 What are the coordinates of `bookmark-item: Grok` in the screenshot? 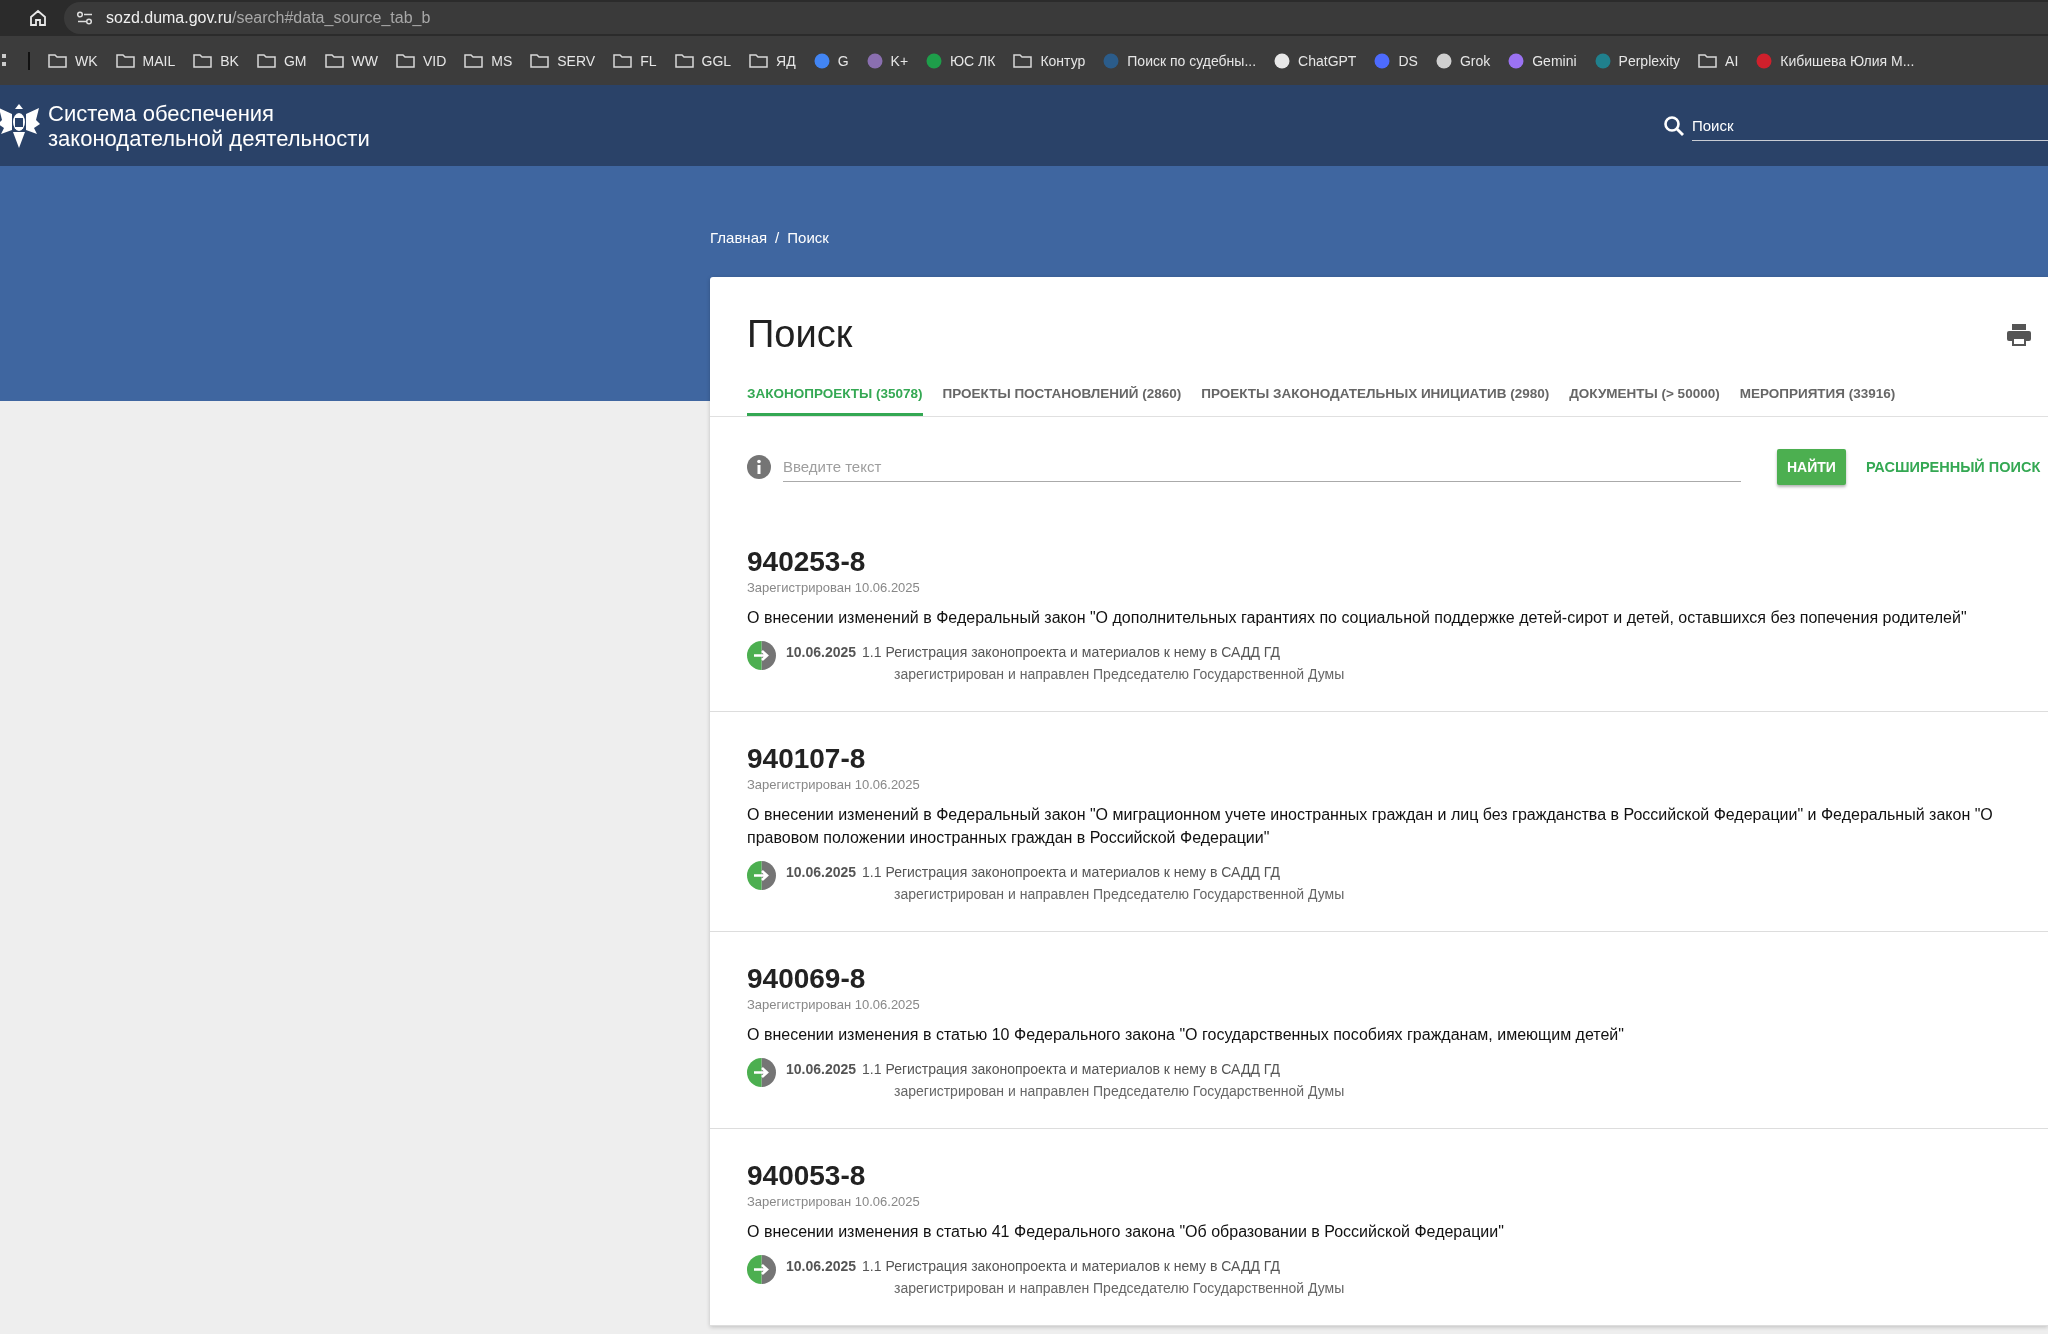 It's located at (1463, 60).